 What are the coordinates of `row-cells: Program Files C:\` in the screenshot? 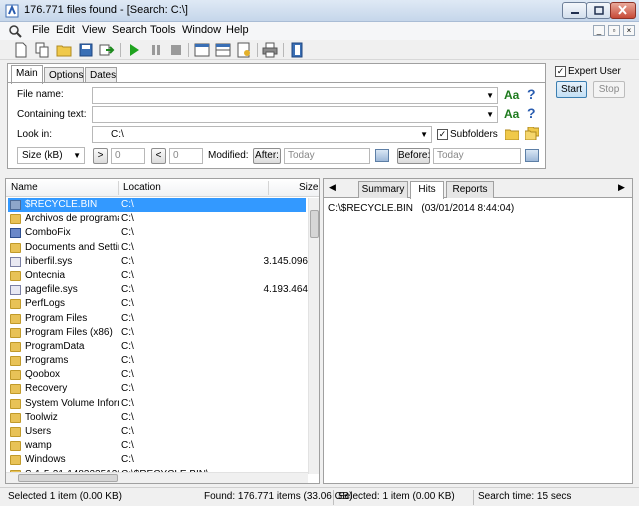 It's located at (157, 319).